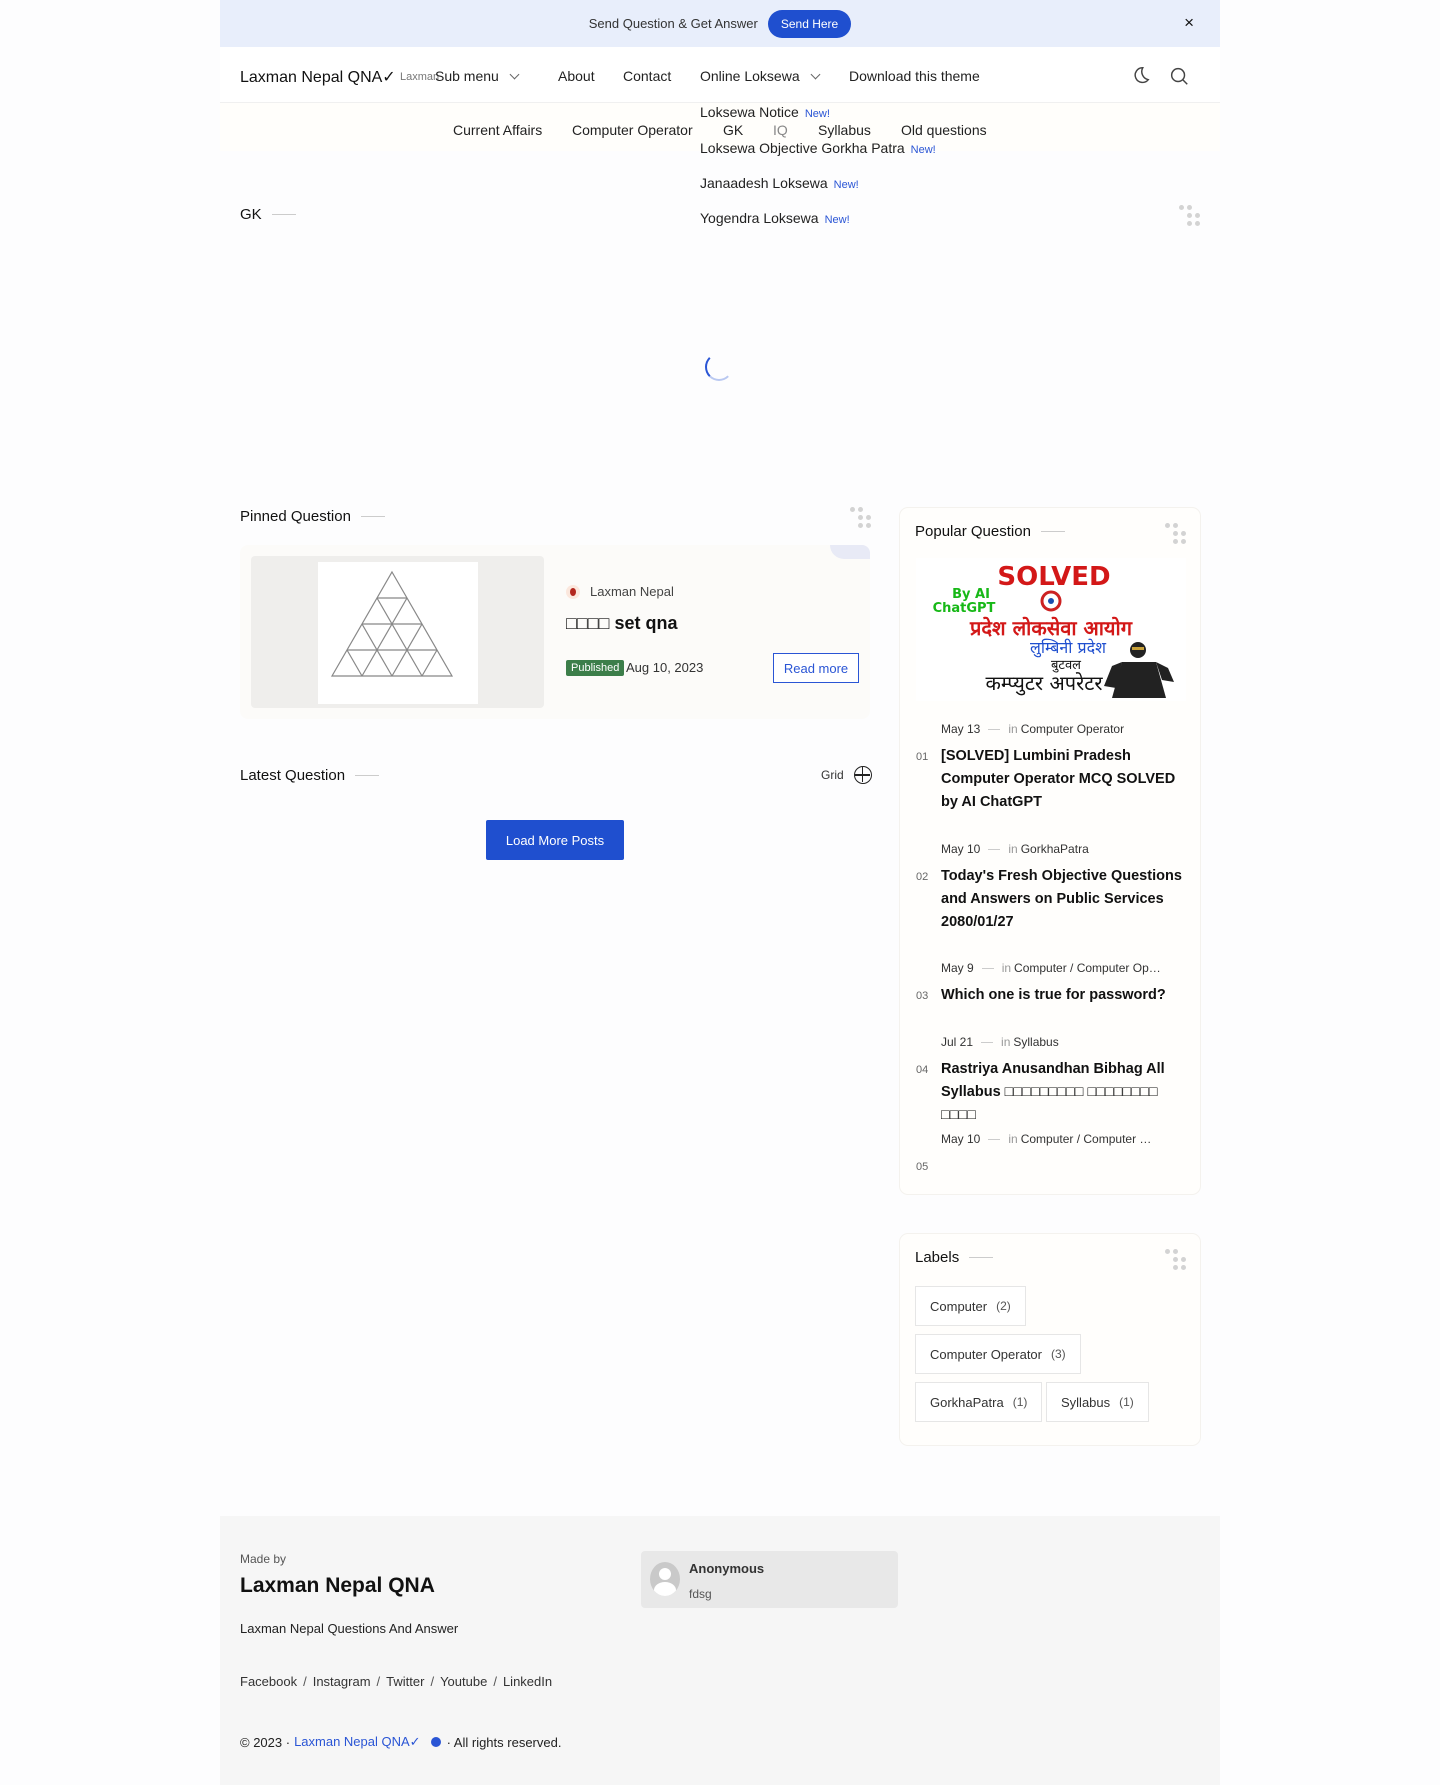  Describe the element at coordinates (263, 1559) in the screenshot. I see `made-by-label: Made by` at that location.